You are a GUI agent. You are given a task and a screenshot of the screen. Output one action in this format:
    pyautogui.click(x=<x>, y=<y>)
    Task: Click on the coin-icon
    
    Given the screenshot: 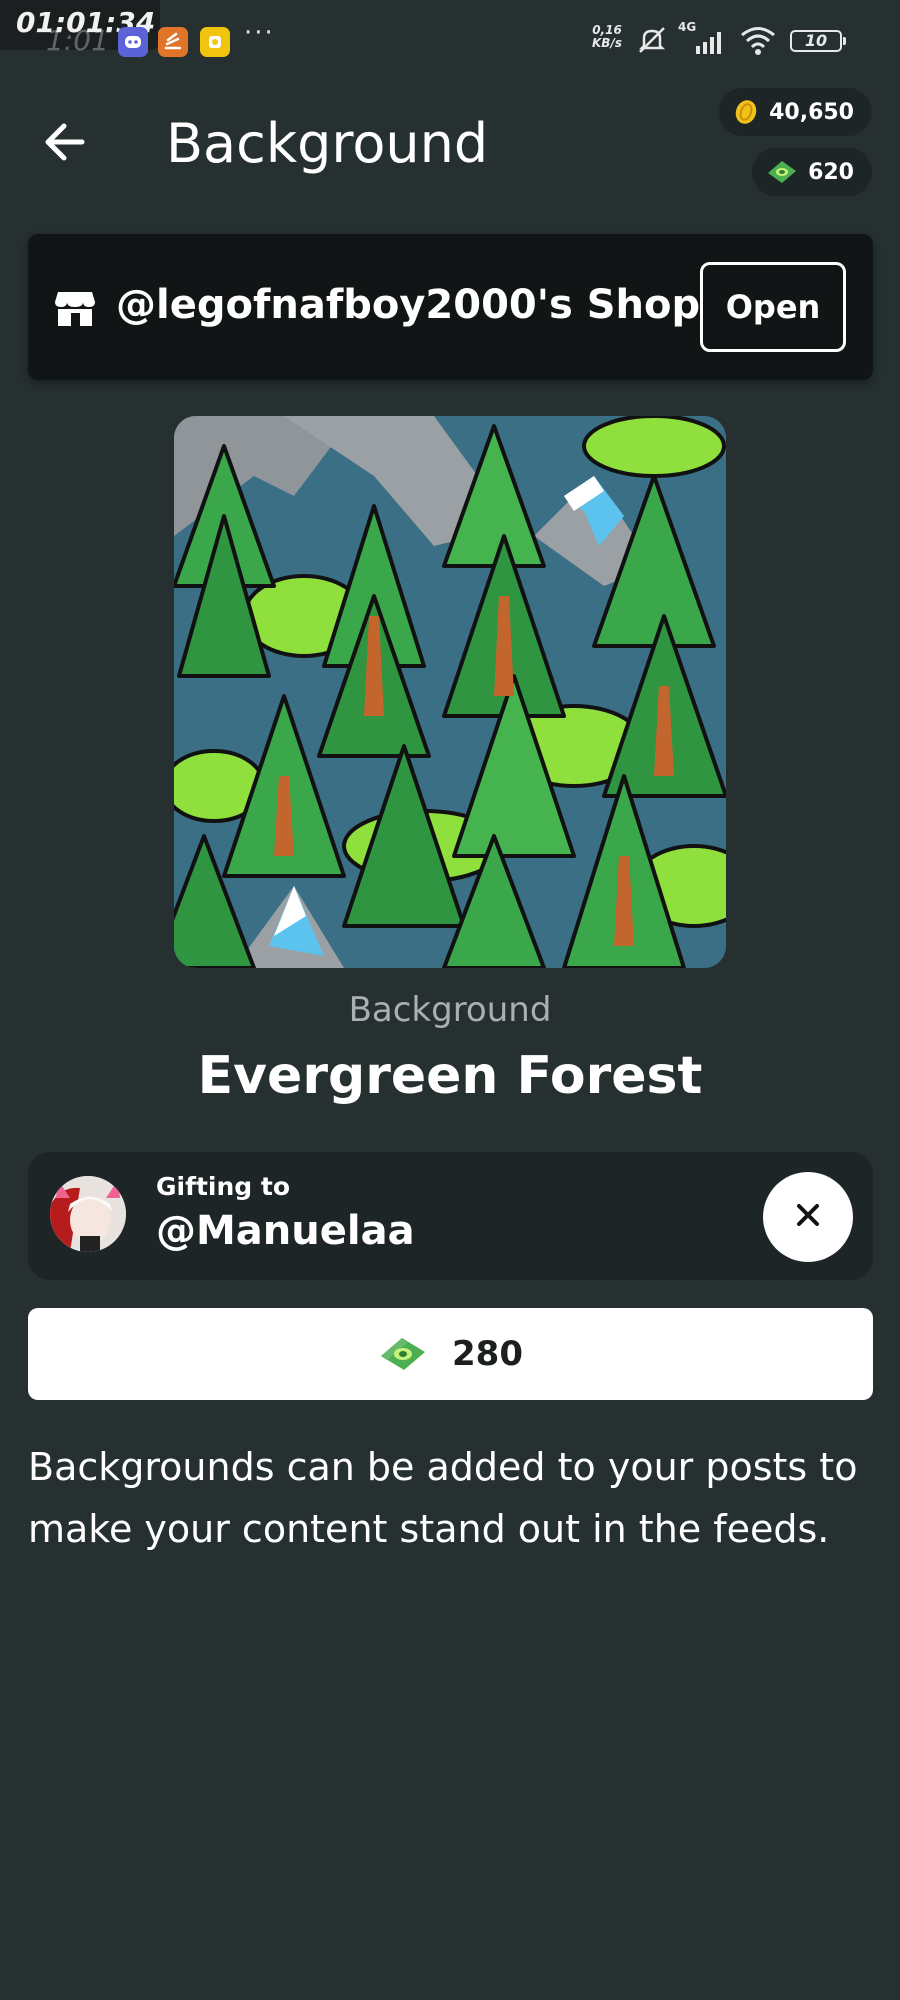 What is the action you would take?
    pyautogui.click(x=746, y=112)
    